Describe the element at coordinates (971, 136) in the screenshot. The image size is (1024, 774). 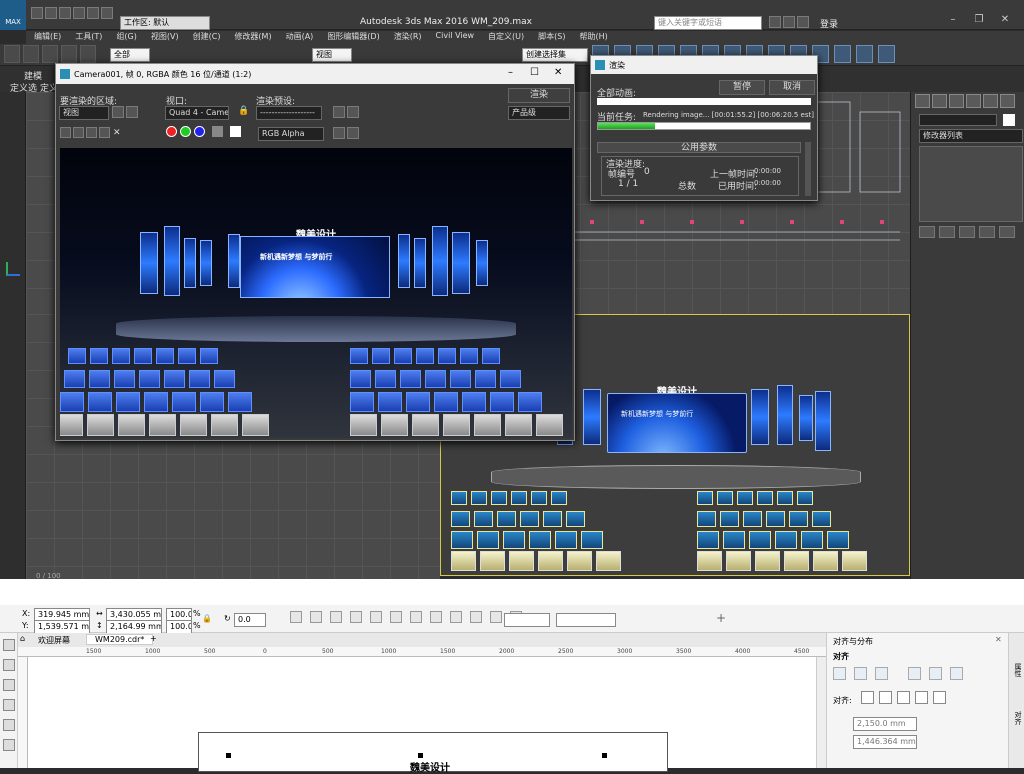
I see `modifier-list-select: 修改器列表` at that location.